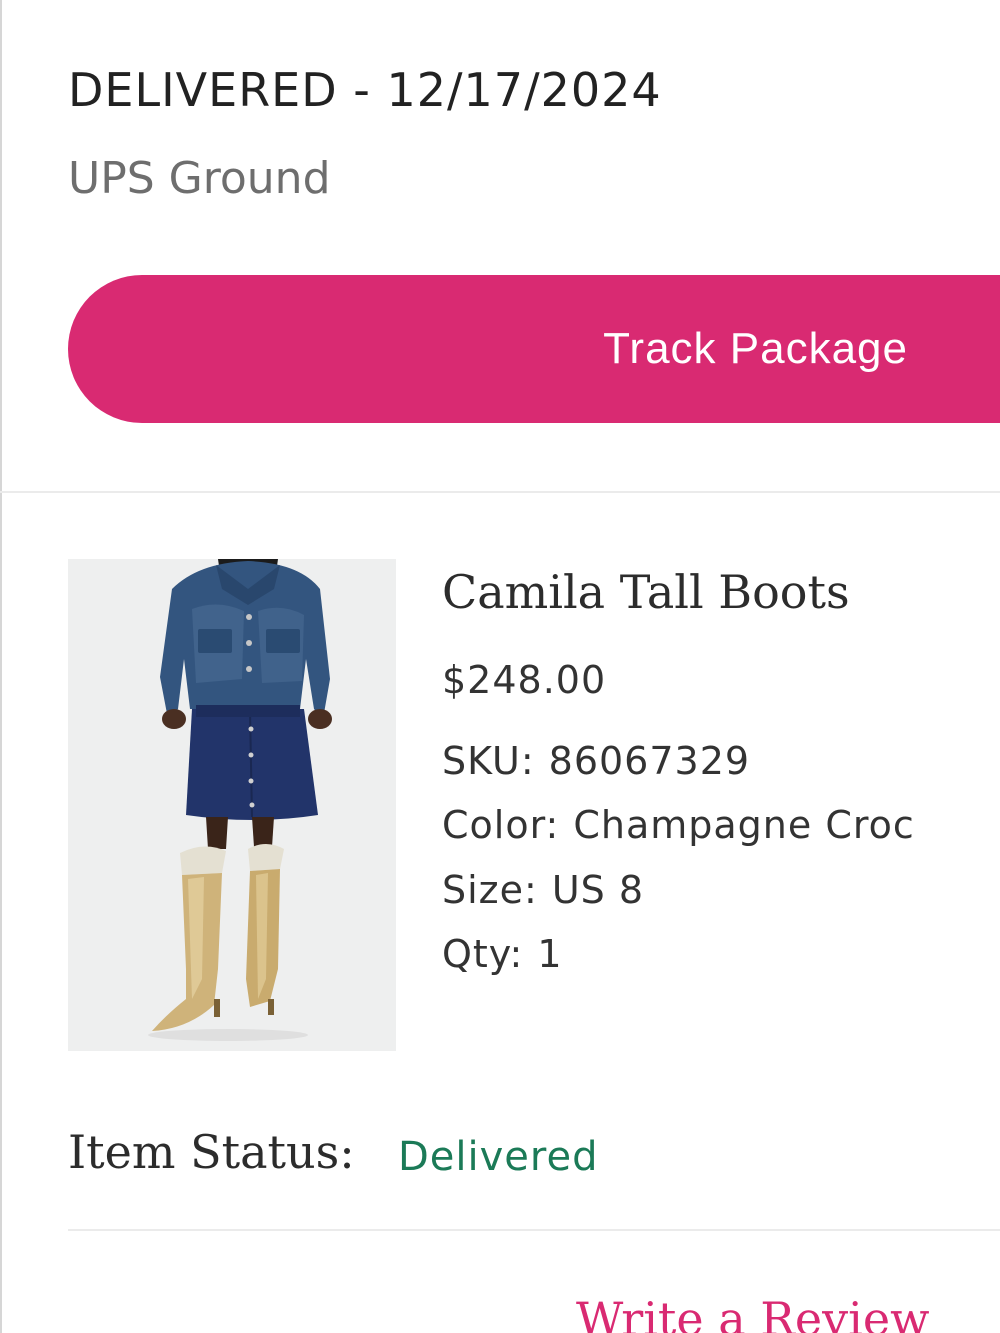 The width and height of the screenshot is (1000, 1333). Describe the element at coordinates (500, 492) in the screenshot. I see `section-divider` at that location.